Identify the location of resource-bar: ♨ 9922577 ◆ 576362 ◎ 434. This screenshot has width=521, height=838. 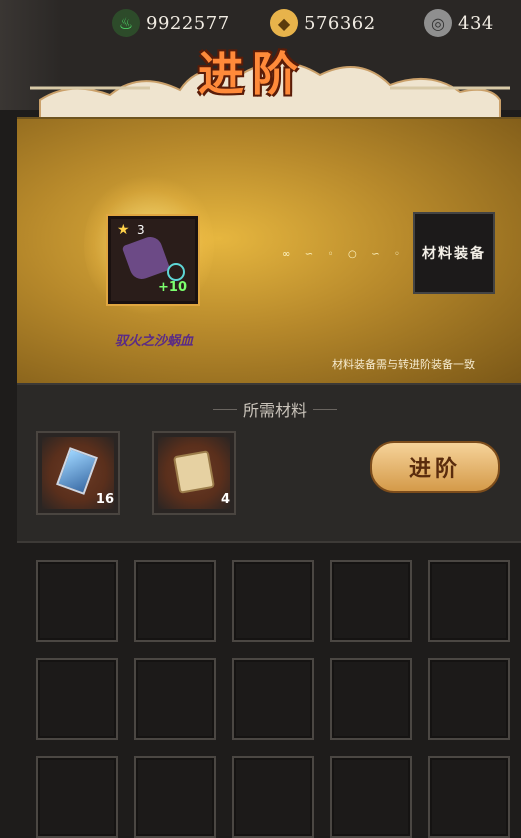
(316, 23).